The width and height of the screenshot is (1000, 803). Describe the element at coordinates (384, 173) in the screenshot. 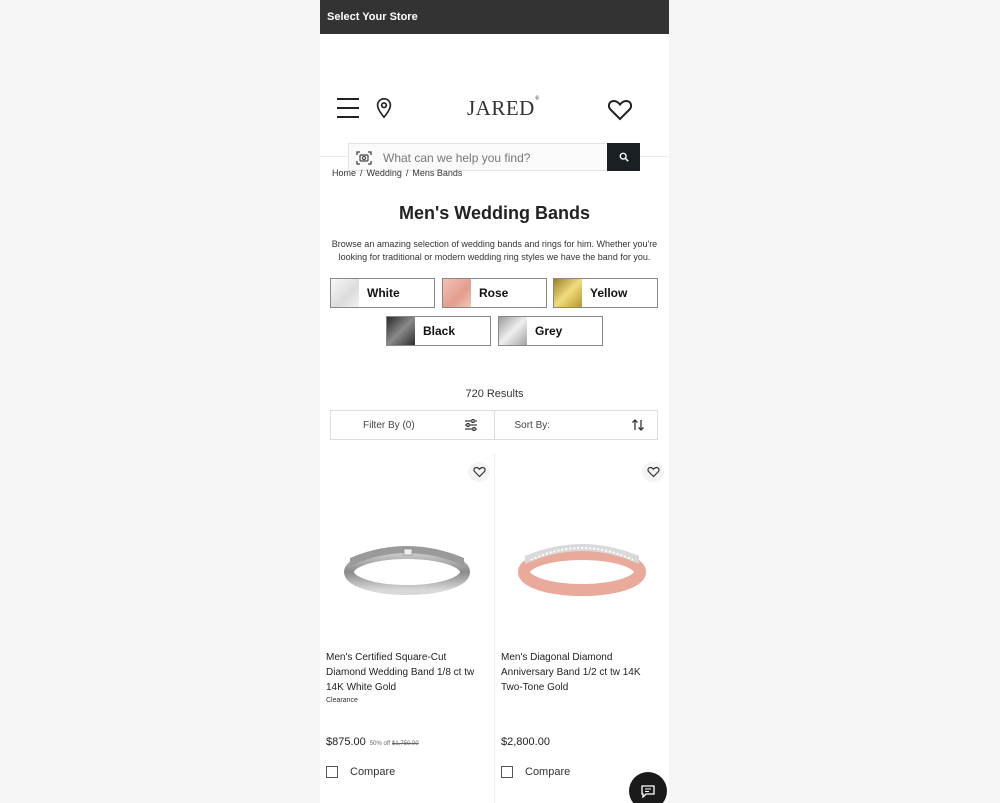

I see `breadcrumb-wedding: Wedding` at that location.